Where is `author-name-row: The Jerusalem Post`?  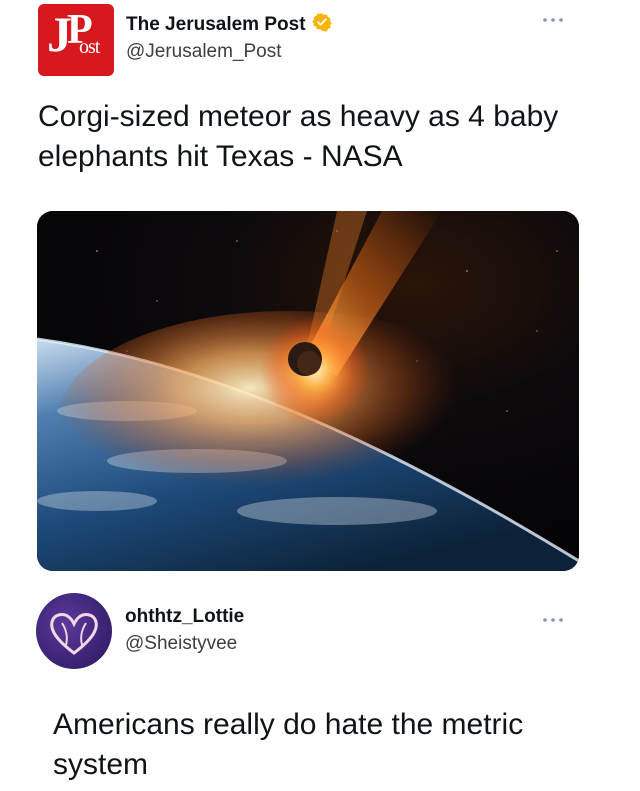 author-name-row: The Jerusalem Post is located at coordinates (229, 25).